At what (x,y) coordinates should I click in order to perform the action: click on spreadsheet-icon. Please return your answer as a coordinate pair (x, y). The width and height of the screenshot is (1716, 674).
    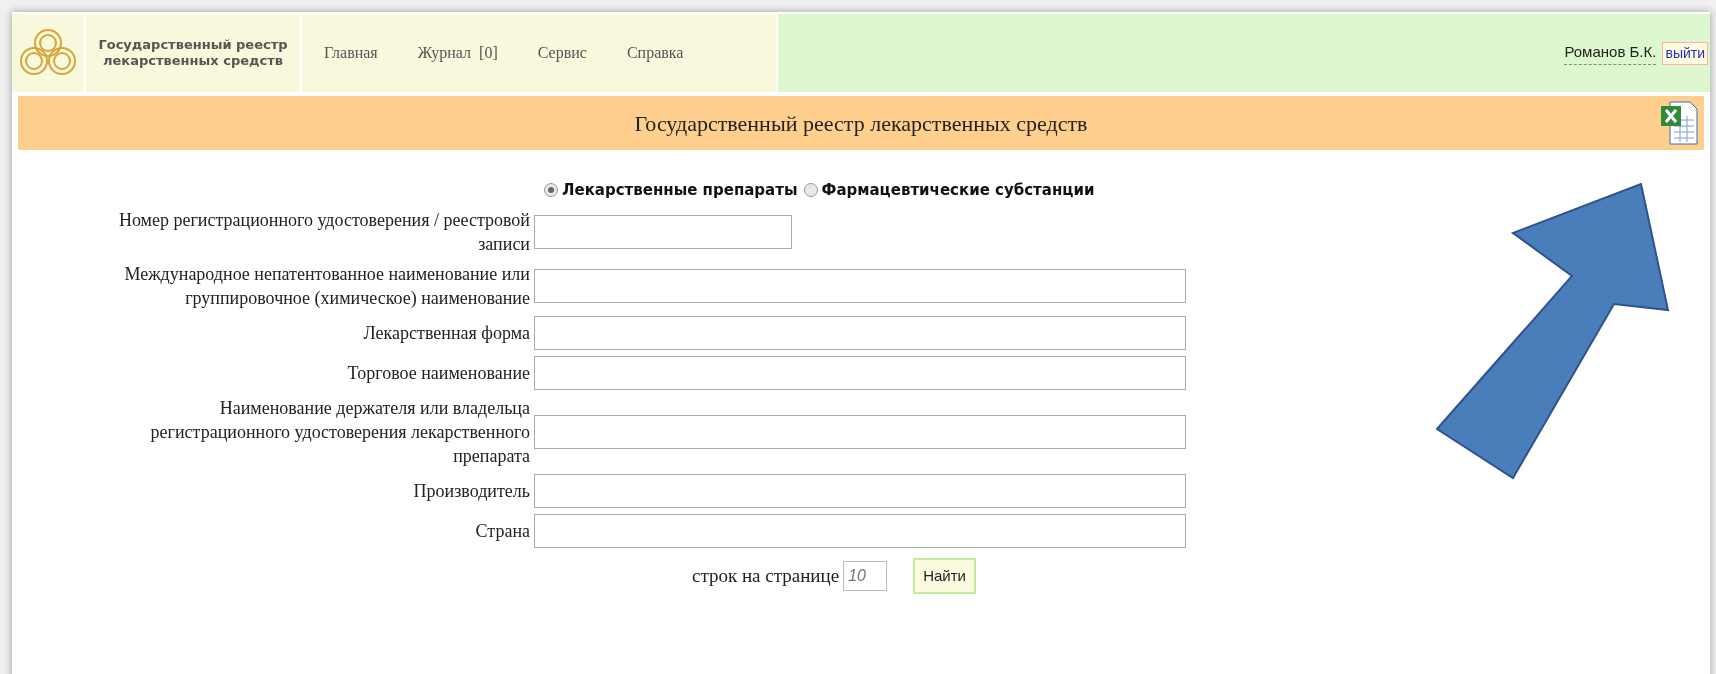
    Looking at the image, I should click on (1679, 123).